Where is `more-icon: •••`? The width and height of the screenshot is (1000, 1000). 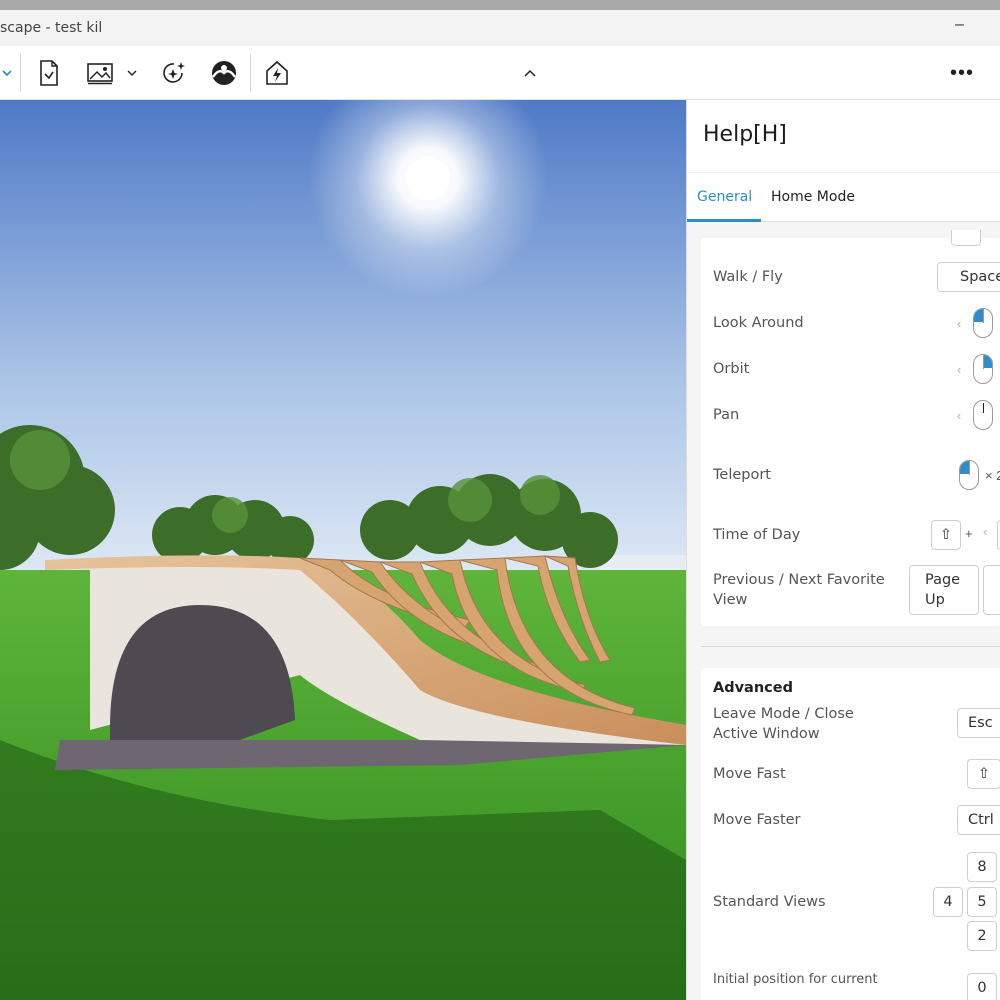 more-icon: ••• is located at coordinates (962, 73).